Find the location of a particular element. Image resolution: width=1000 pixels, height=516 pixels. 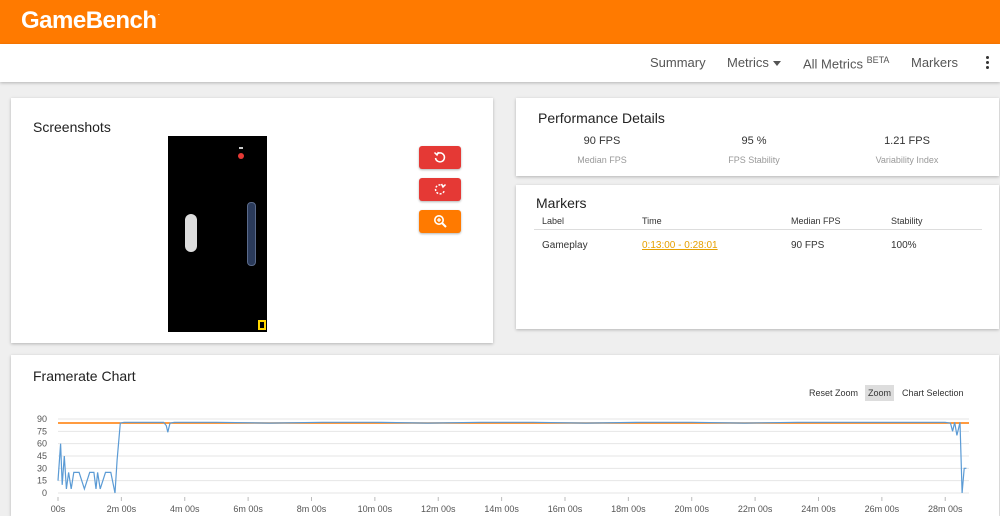

x-tick-label: 8m 00s is located at coordinates (312, 509).